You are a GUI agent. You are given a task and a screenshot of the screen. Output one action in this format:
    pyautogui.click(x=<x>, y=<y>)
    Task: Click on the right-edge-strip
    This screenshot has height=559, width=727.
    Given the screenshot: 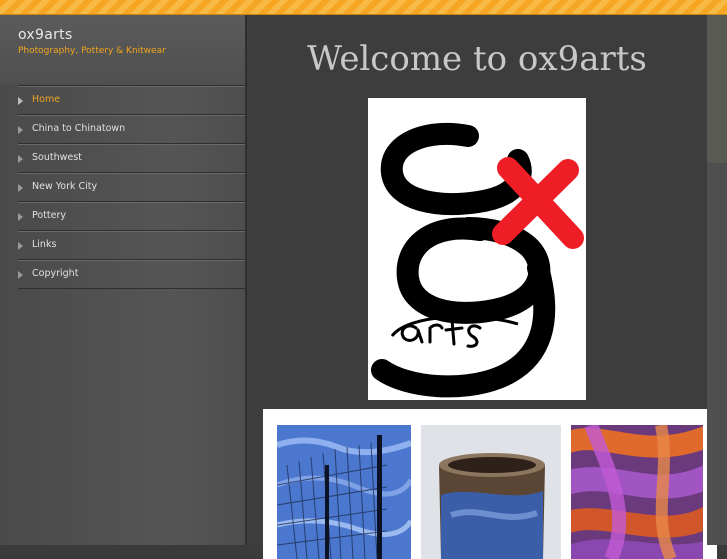 What is the action you would take?
    pyautogui.click(x=717, y=280)
    